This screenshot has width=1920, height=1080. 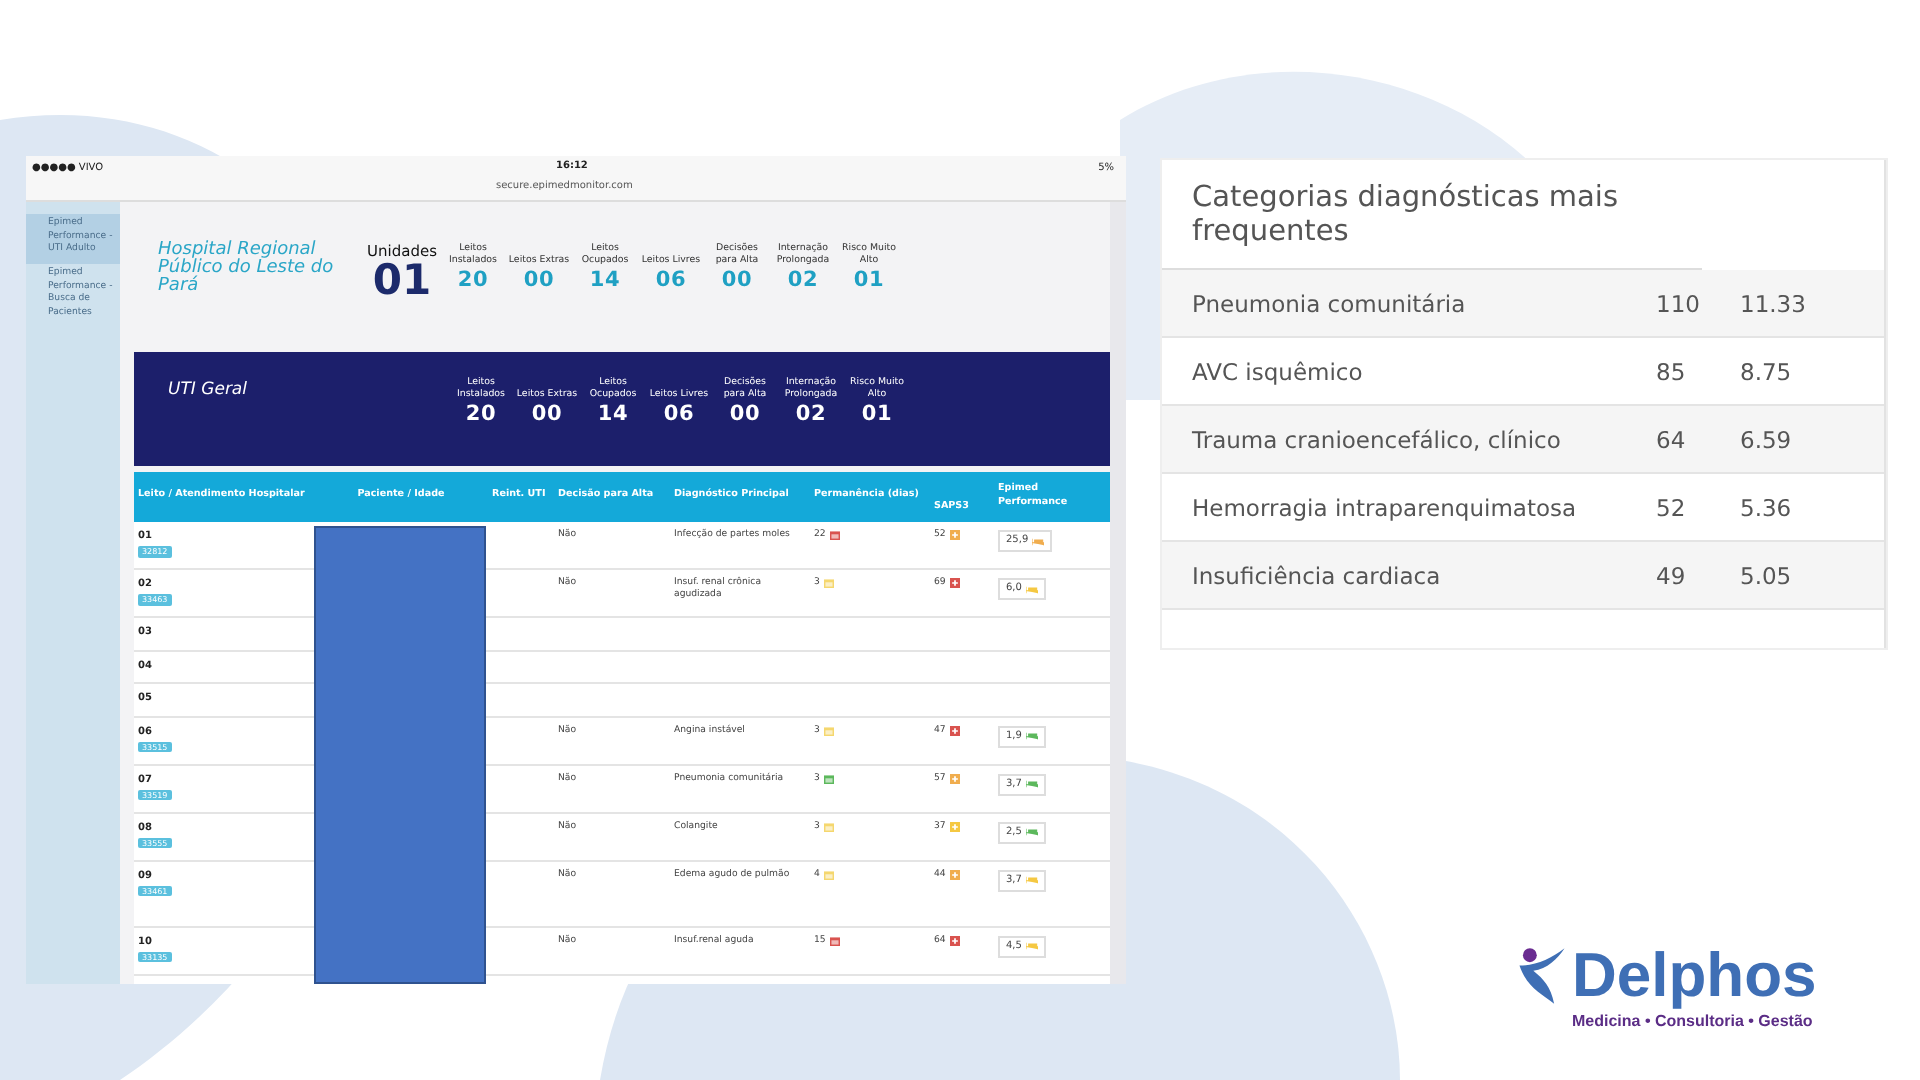 What do you see at coordinates (1693, 1021) in the screenshot?
I see `logo-tagline: Medicina • Consultoria • Gestão` at bounding box center [1693, 1021].